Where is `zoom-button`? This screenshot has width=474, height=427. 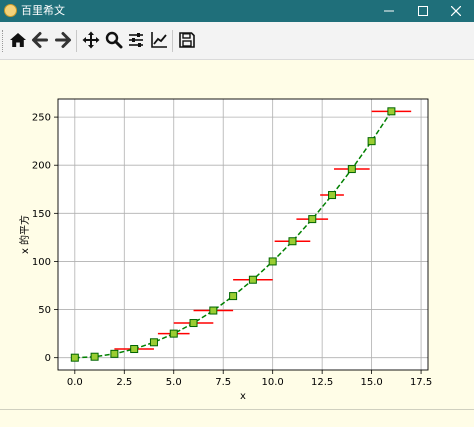 zoom-button is located at coordinates (114, 40).